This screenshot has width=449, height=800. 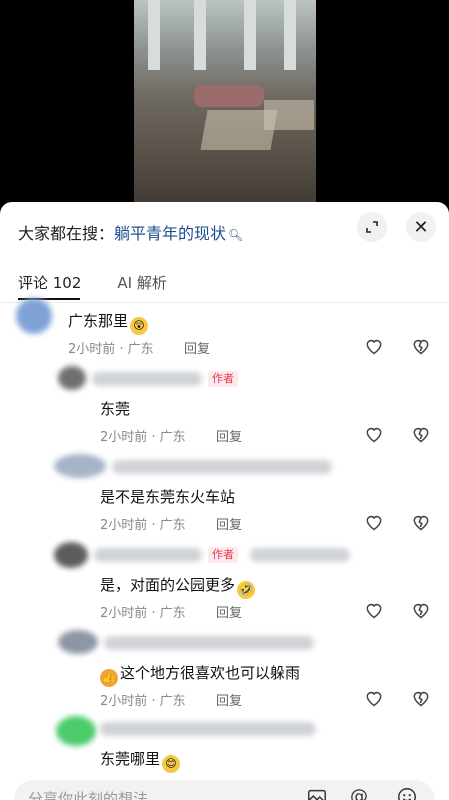 I want to click on thumbs-up-icon: 👍, so click(x=109, y=678).